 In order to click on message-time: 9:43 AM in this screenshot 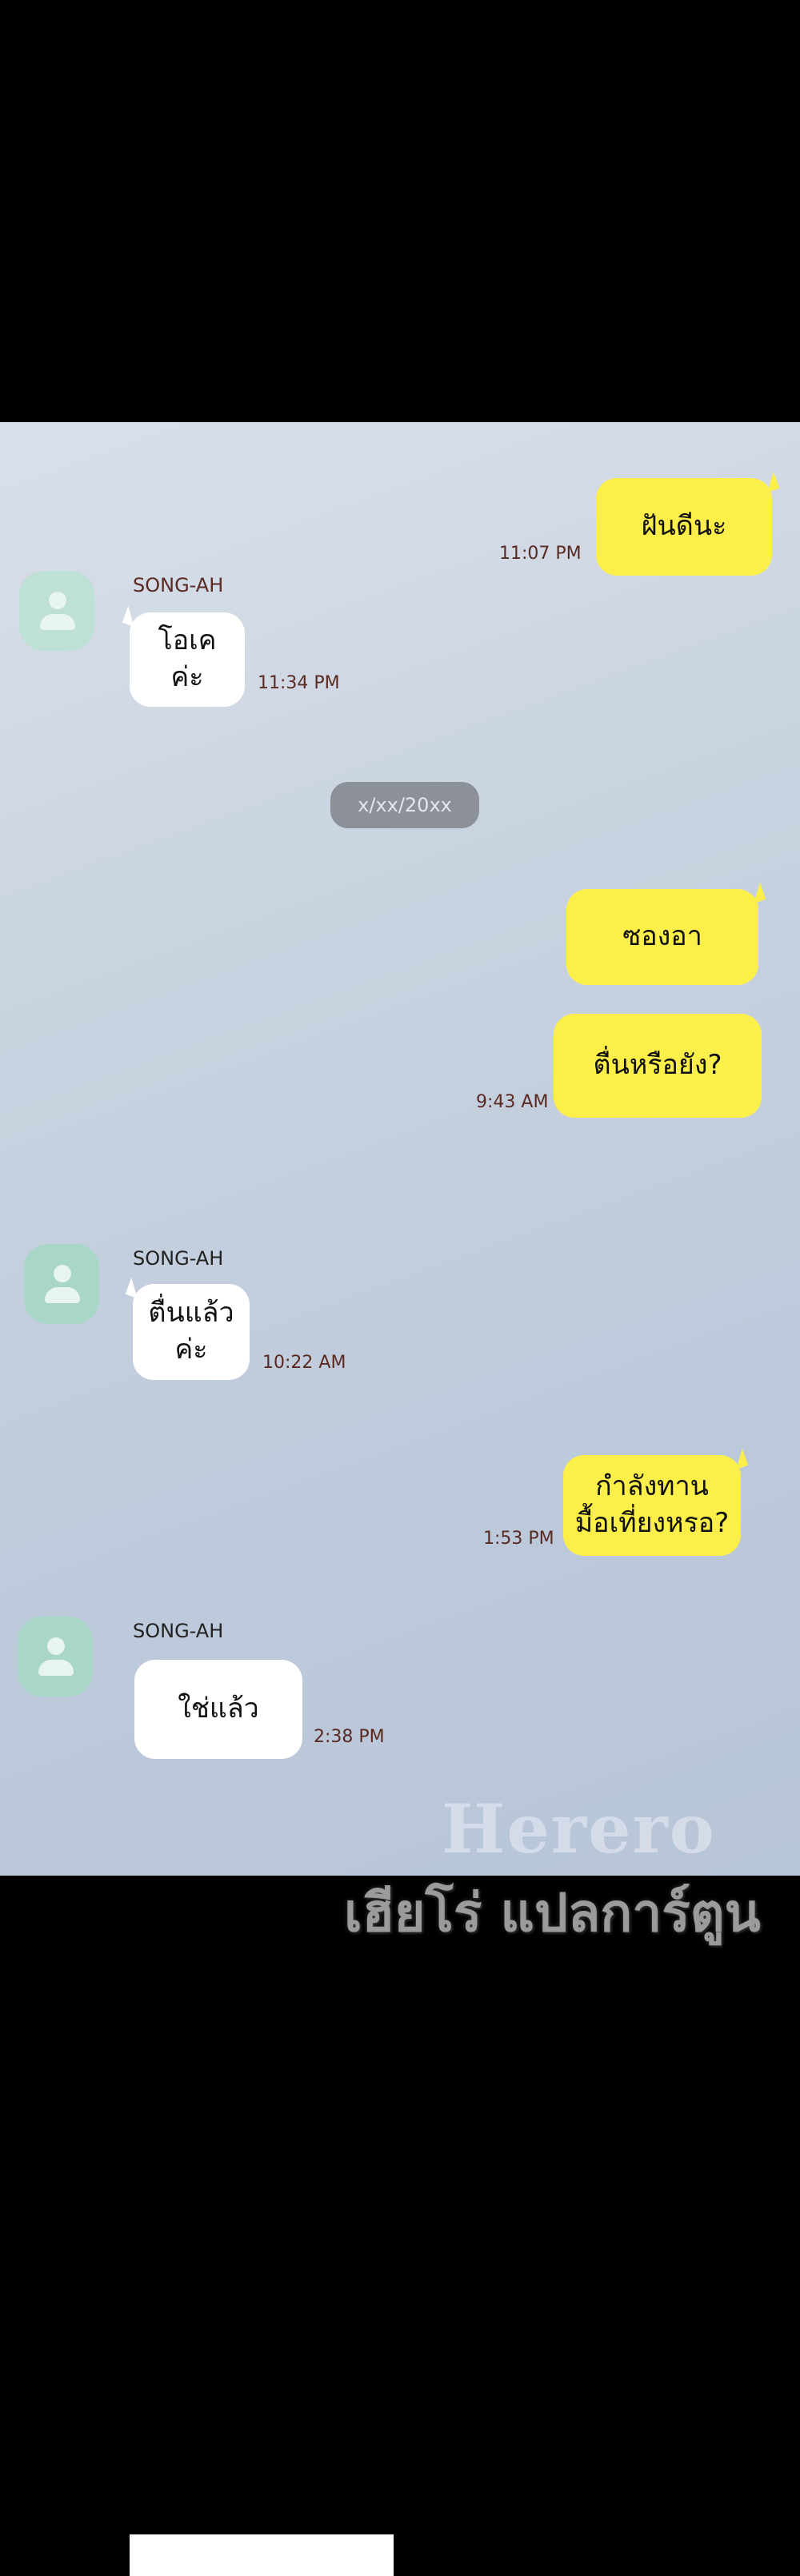, I will do `click(512, 1102)`.